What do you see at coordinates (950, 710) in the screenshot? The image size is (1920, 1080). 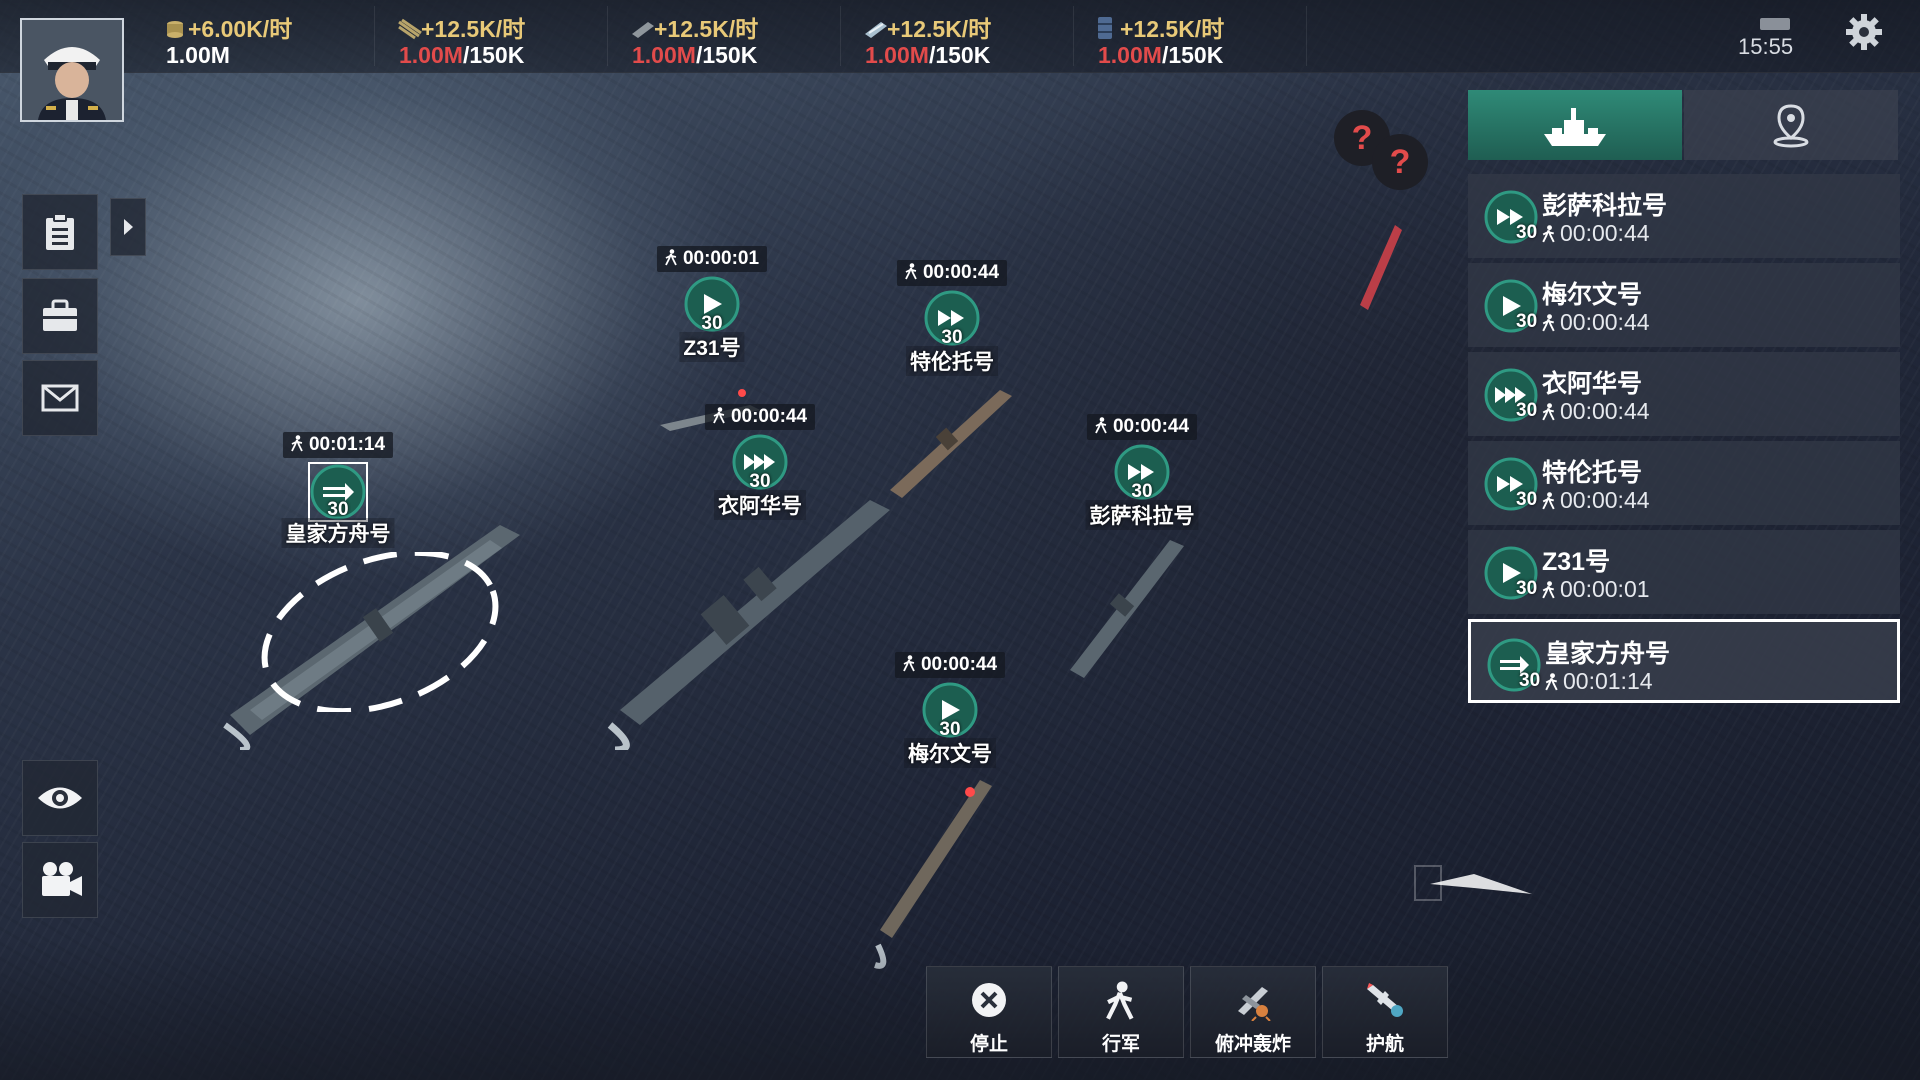 I see `map-marker-melvin: 00:00:44 30 梅尔文号` at bounding box center [950, 710].